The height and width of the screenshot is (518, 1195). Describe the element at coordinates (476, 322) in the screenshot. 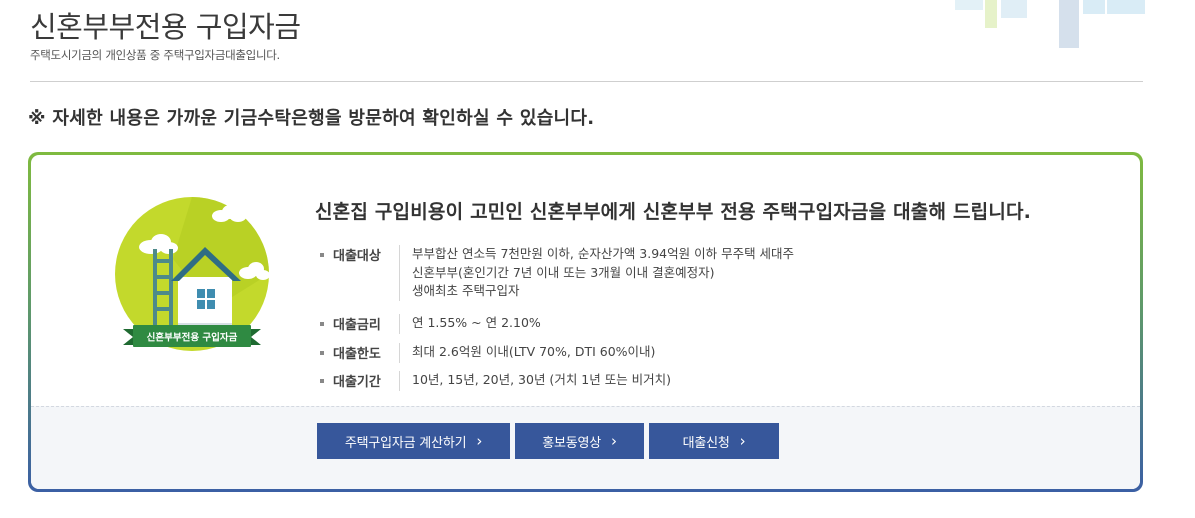

I see `detail-value: 연 1.55% ~ 연 2.10%` at that location.